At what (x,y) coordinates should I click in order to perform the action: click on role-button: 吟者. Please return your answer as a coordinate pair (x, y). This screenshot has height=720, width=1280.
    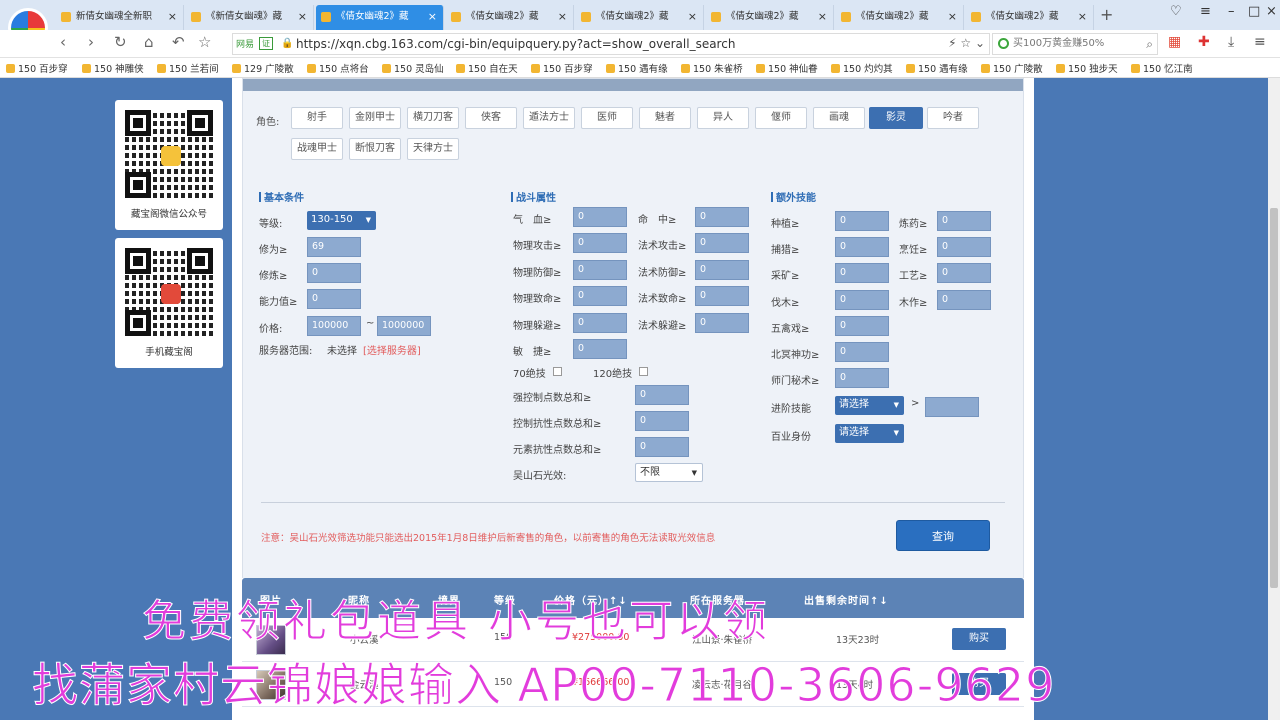
    Looking at the image, I should click on (953, 118).